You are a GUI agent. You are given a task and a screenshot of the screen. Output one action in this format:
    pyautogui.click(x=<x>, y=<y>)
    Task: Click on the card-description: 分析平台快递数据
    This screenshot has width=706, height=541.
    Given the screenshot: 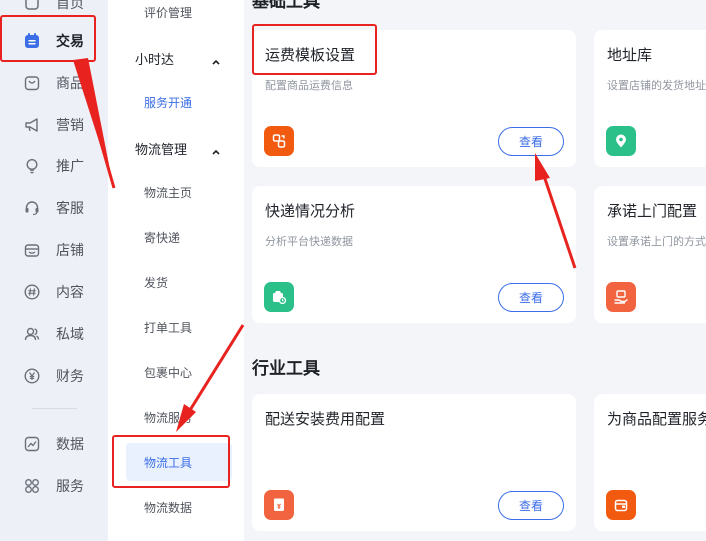 What is the action you would take?
    pyautogui.click(x=309, y=241)
    